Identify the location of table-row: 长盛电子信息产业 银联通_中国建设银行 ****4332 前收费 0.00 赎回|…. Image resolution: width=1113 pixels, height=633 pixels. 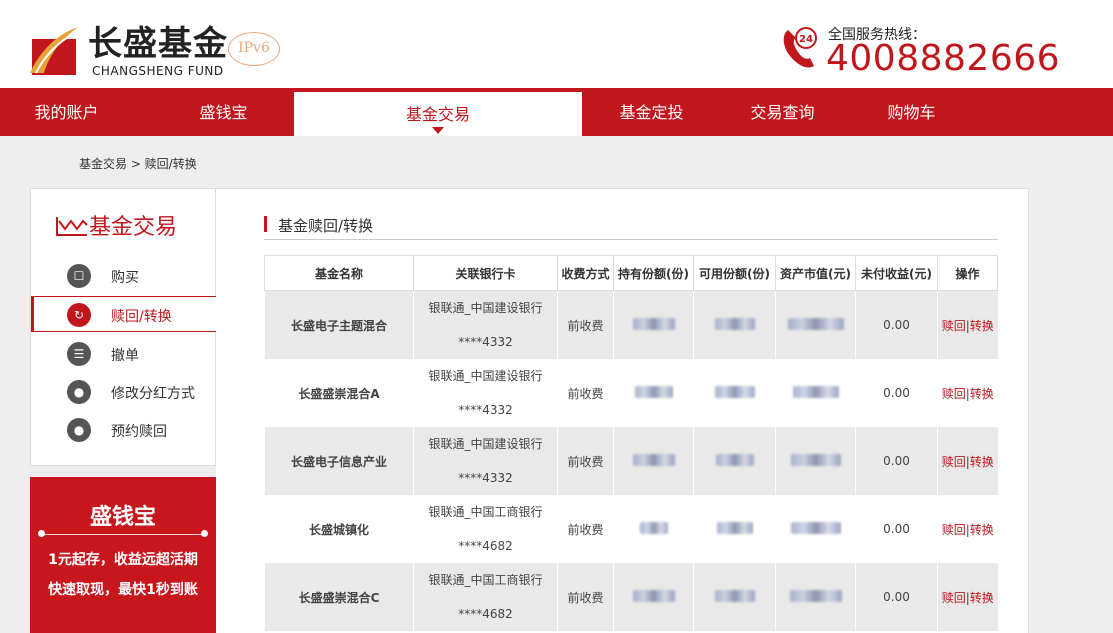
(631, 461).